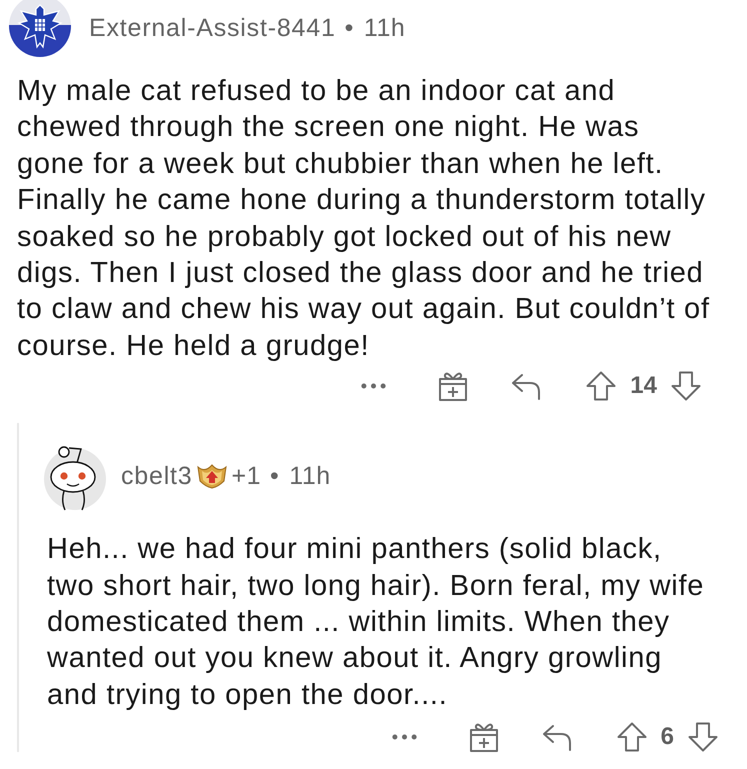 This screenshot has width=747, height=769. What do you see at coordinates (40, 28) in the screenshot?
I see `user-avatar` at bounding box center [40, 28].